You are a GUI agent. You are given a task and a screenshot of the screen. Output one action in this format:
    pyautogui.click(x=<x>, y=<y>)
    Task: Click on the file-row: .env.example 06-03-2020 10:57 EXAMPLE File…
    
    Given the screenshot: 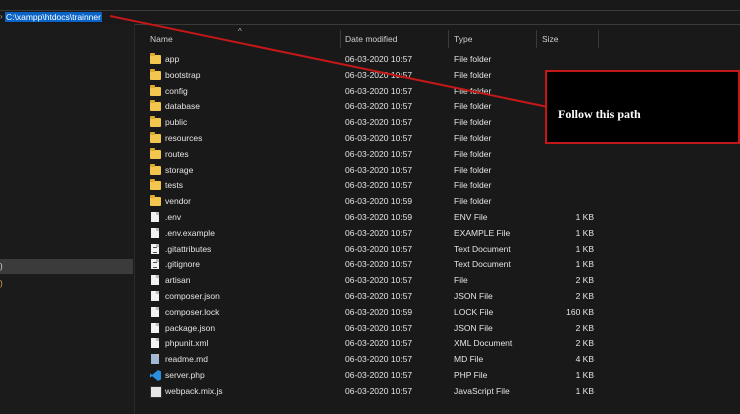 What is the action you would take?
    pyautogui.click(x=437, y=234)
    